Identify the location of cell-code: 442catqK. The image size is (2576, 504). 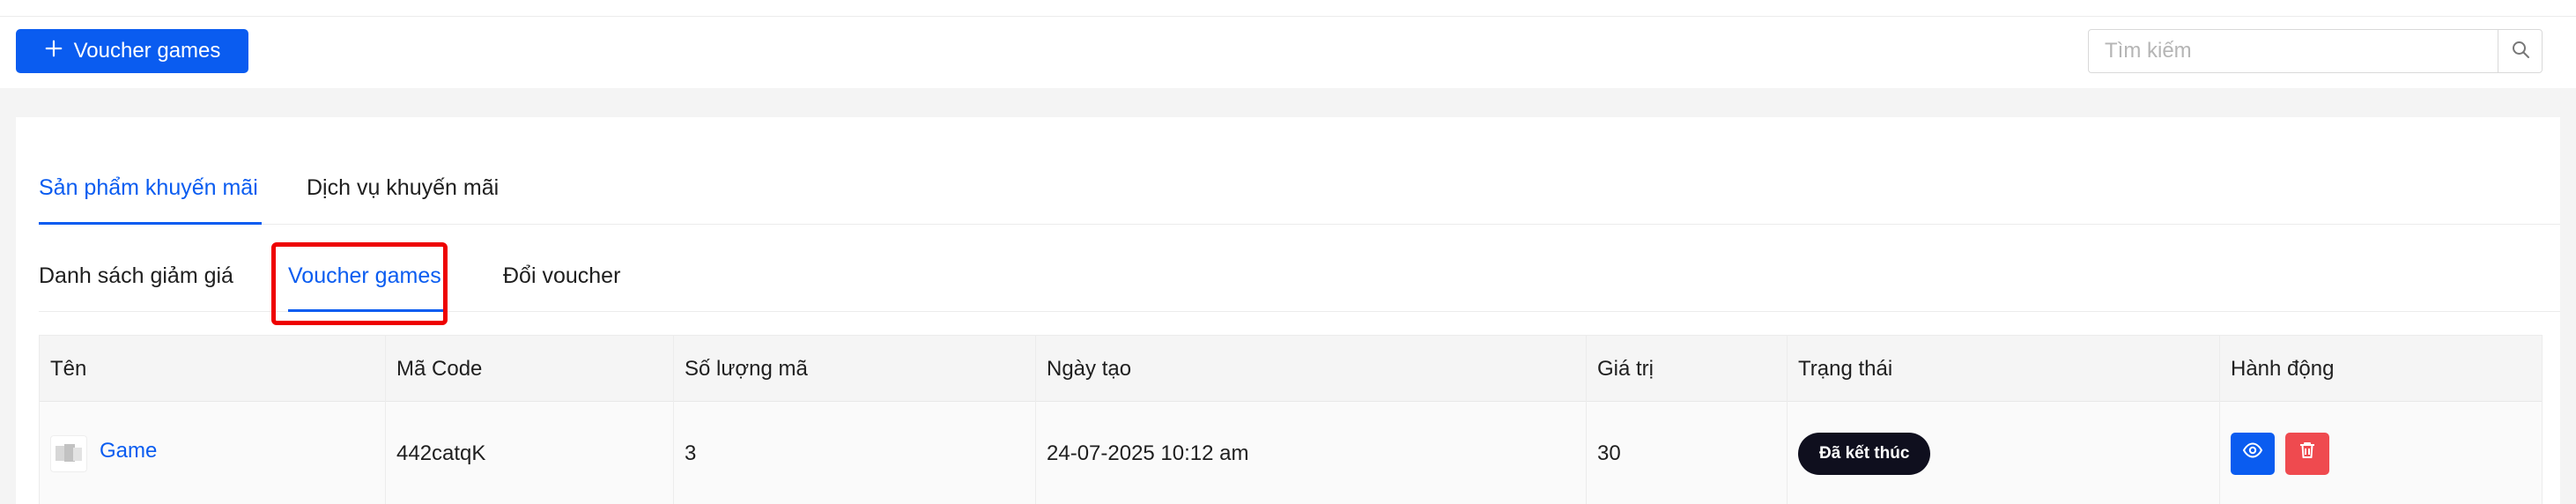
(530, 453).